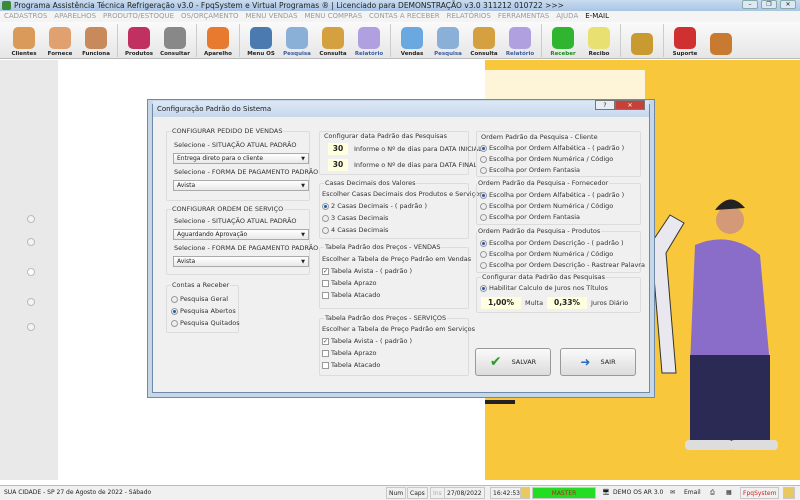  I want to click on salvar-button: ✔ SALVAR, so click(513, 362).